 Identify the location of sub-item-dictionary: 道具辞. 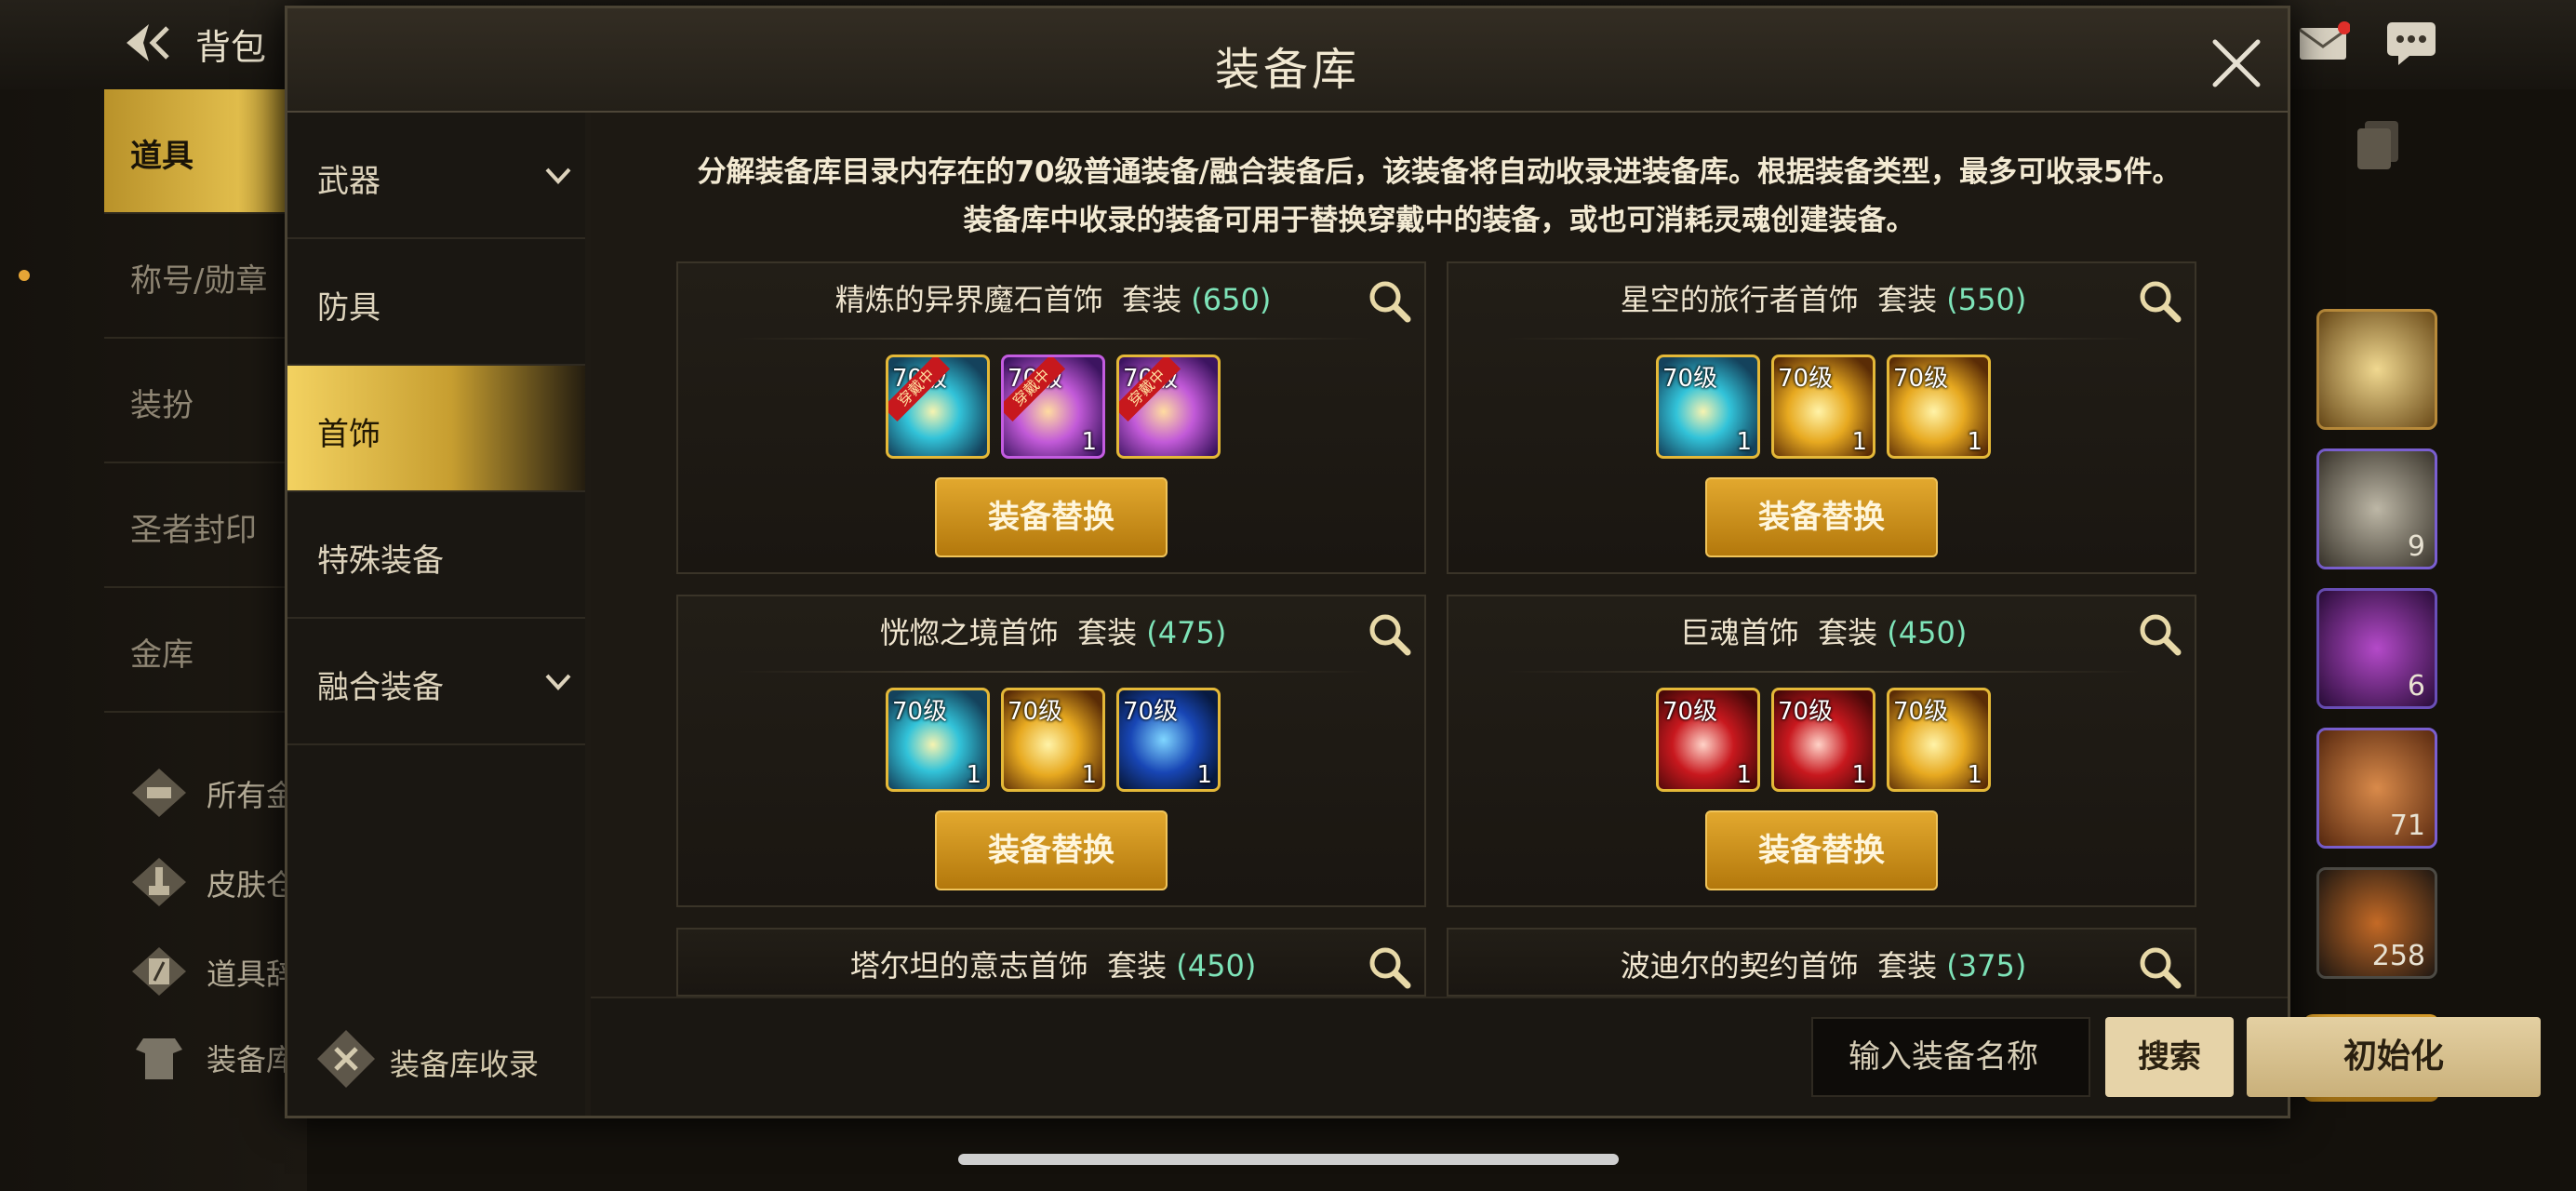
(213, 969).